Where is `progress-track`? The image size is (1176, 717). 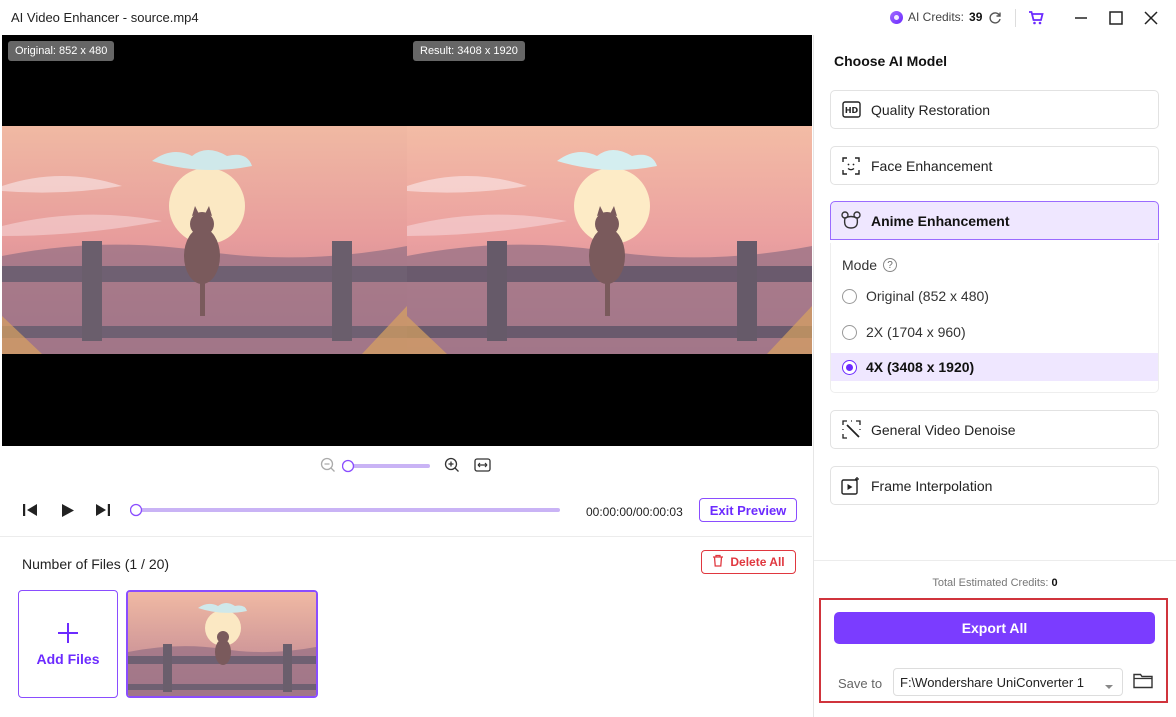
progress-track is located at coordinates (348, 510).